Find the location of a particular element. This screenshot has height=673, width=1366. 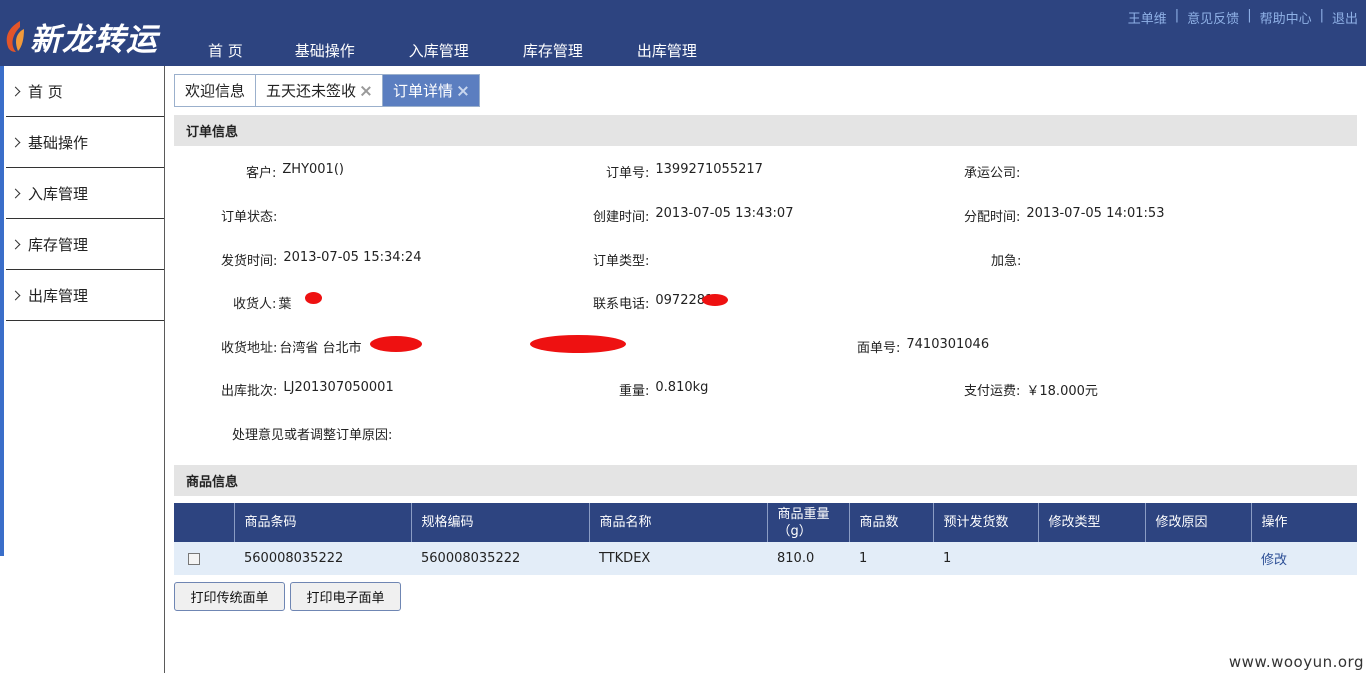

cell-name: TTKDEX is located at coordinates (678, 558).